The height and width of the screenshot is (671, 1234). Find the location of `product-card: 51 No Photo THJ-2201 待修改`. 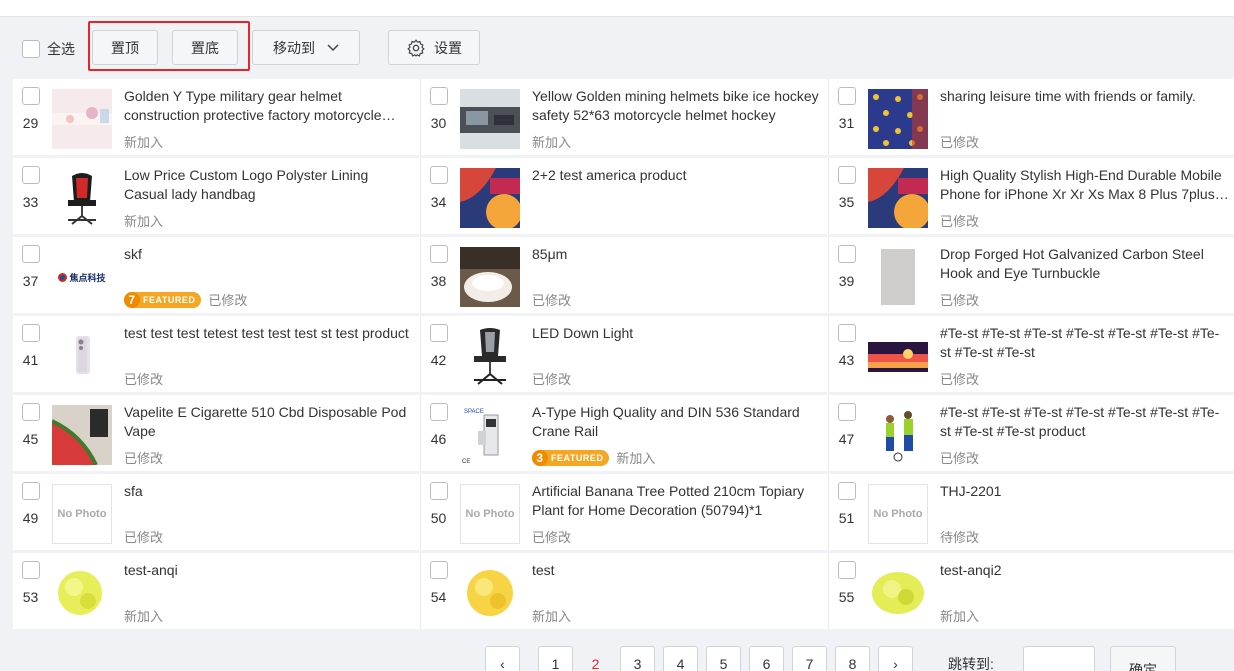

product-card: 51 No Photo THJ-2201 待修改 is located at coordinates (1031, 512).